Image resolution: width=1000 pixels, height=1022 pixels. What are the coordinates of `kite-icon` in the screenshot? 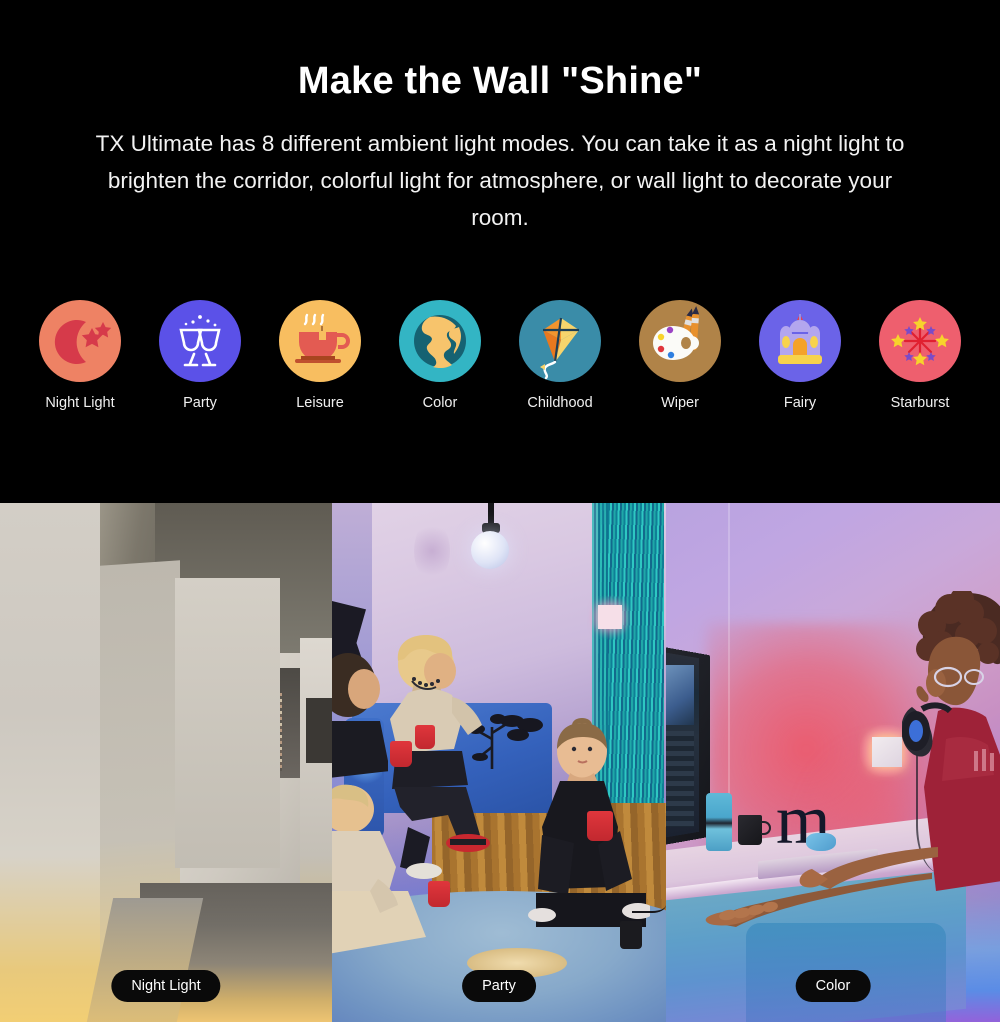 It's located at (560, 341).